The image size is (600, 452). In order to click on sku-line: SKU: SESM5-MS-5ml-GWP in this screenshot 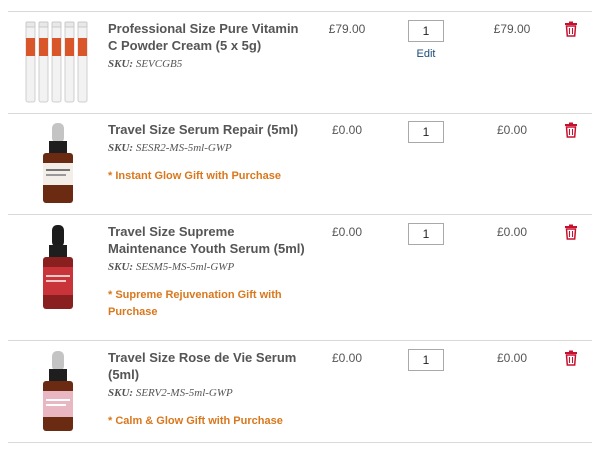, I will do `click(208, 267)`.